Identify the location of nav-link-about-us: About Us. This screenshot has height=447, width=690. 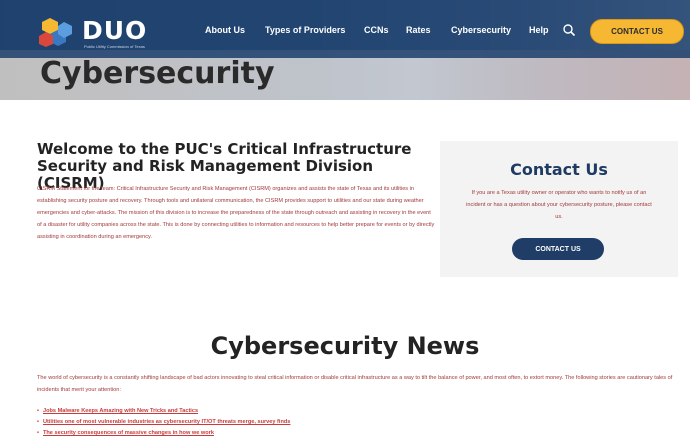
(225, 30).